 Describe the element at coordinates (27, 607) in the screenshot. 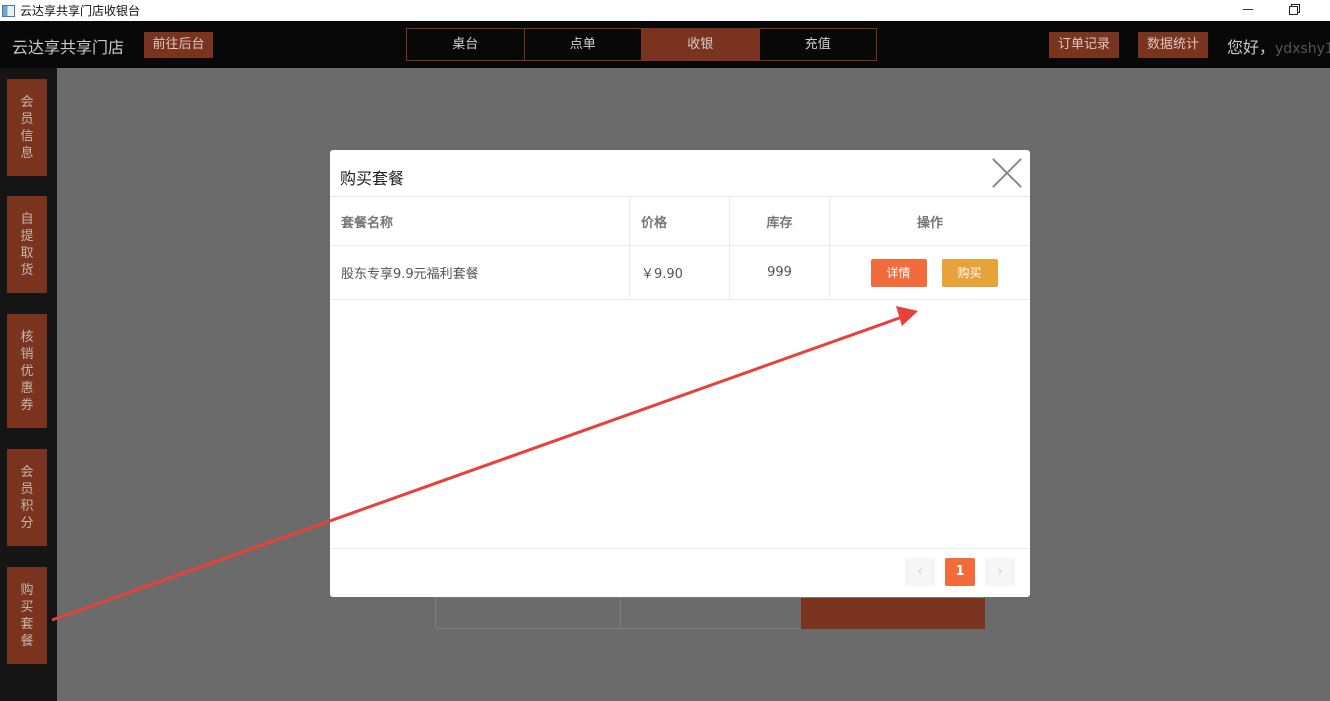

I see `sidebar-item-char: 买` at that location.